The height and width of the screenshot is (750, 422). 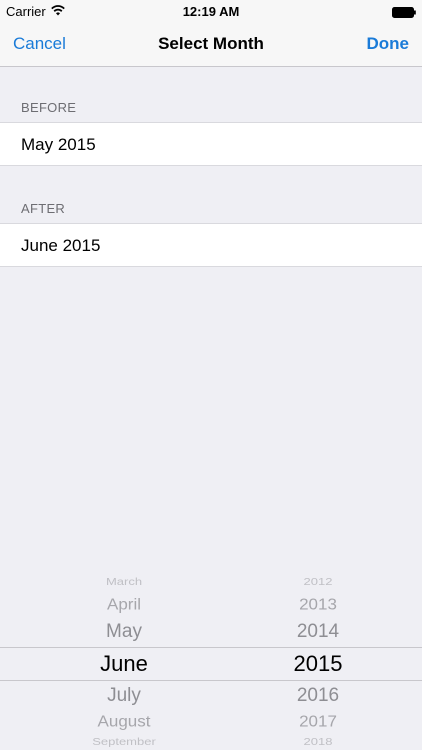 I want to click on after-month-value: June 2015, so click(x=61, y=245).